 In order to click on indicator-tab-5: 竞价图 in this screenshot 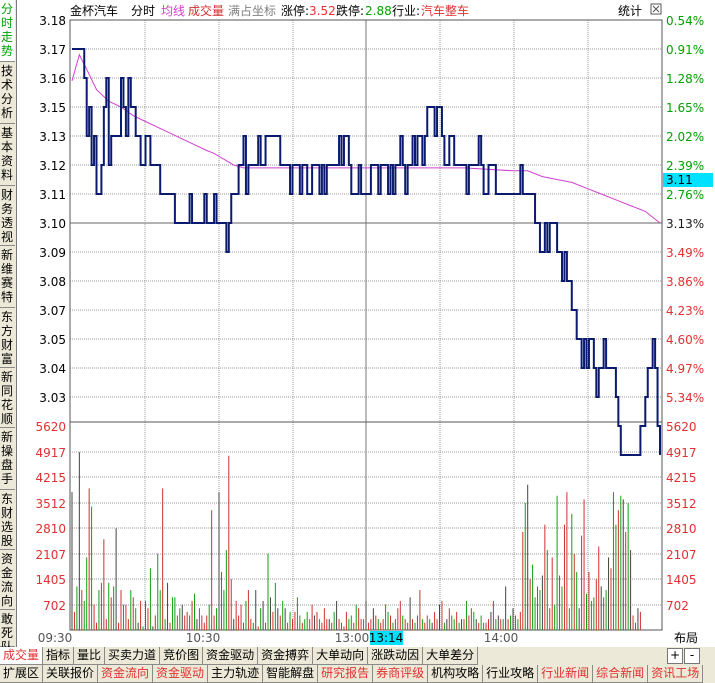, I will do `click(182, 656)`.